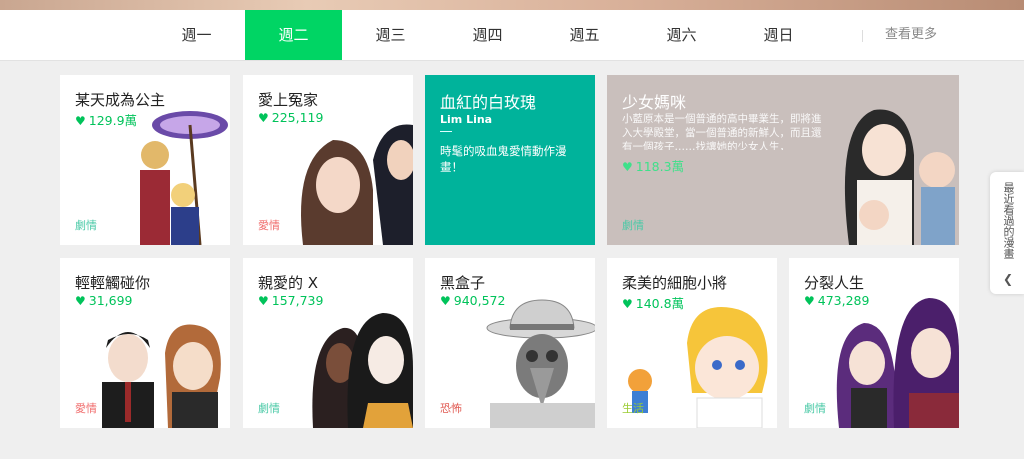 This screenshot has width=1024, height=459. What do you see at coordinates (660, 166) in the screenshot?
I see `like-value: 118.3萬` at bounding box center [660, 166].